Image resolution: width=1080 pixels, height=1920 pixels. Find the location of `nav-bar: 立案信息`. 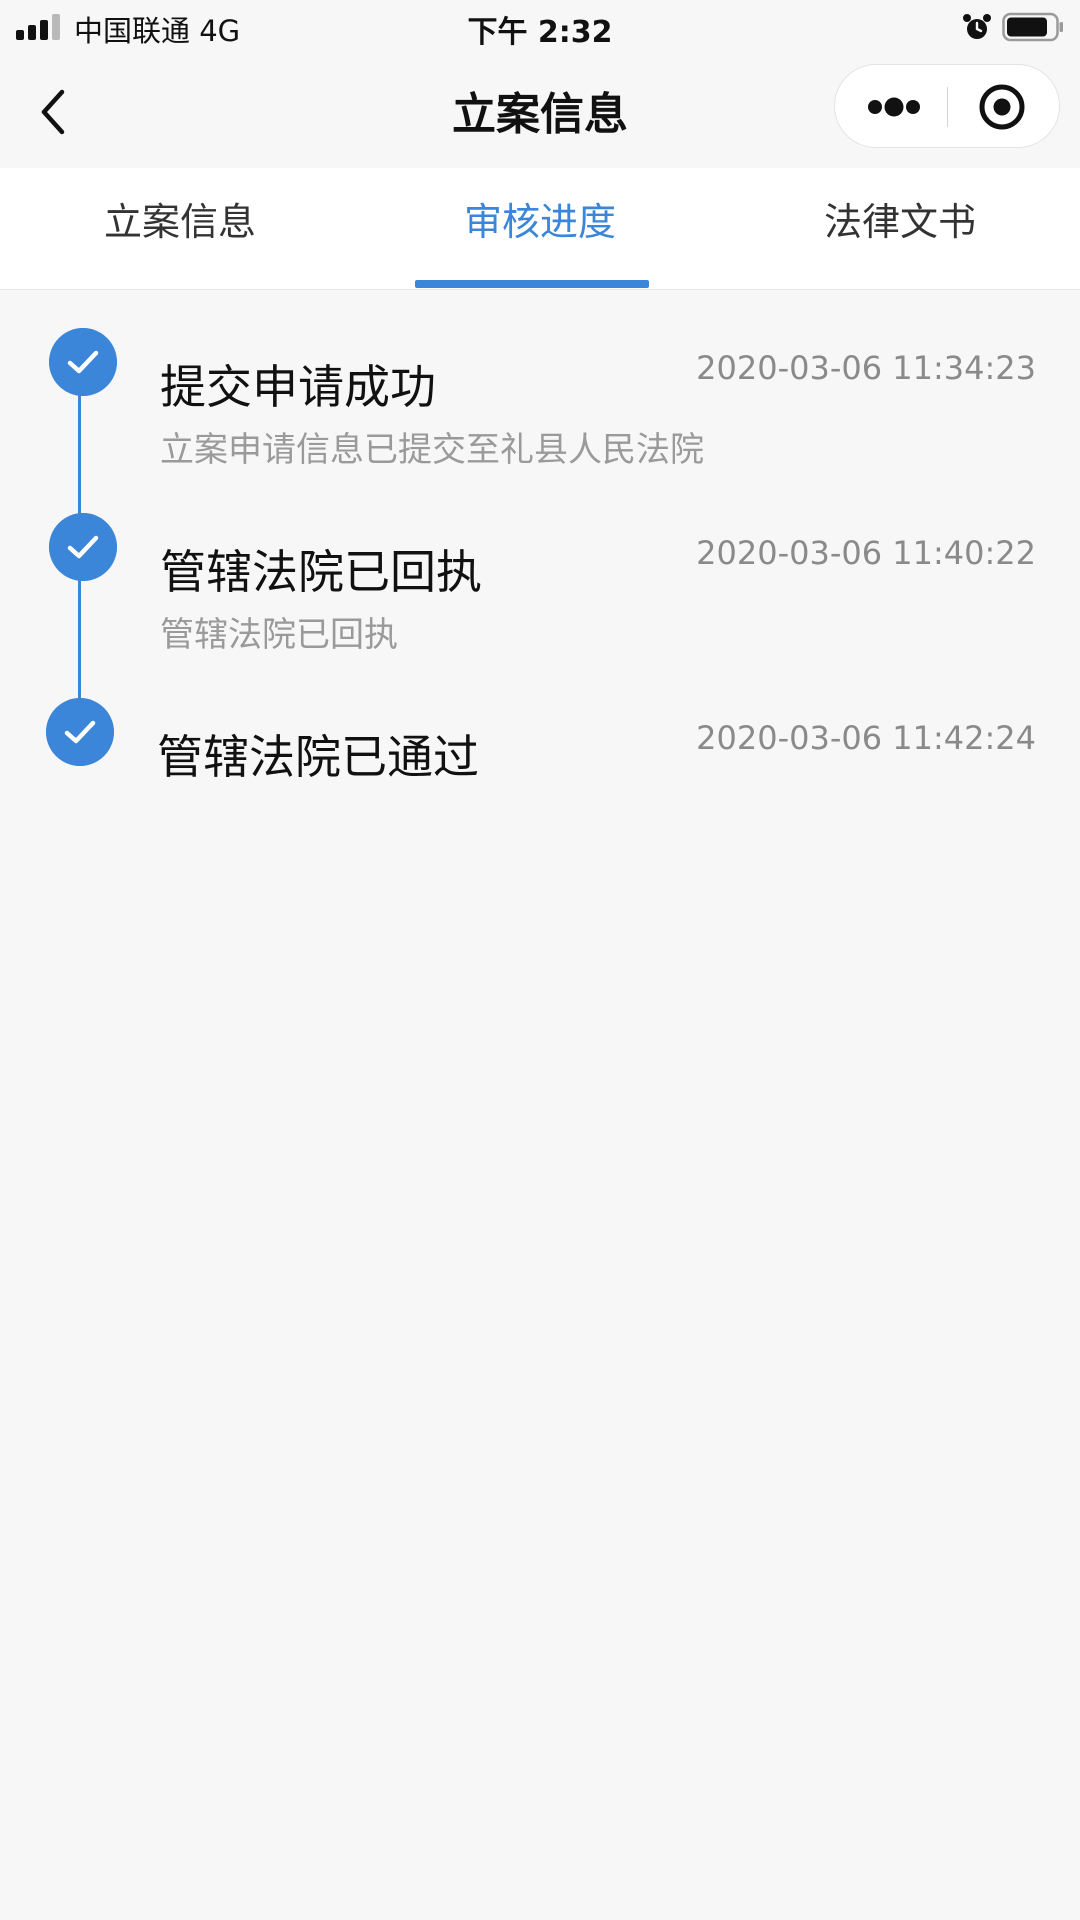

nav-bar: 立案信息 is located at coordinates (540, 112).